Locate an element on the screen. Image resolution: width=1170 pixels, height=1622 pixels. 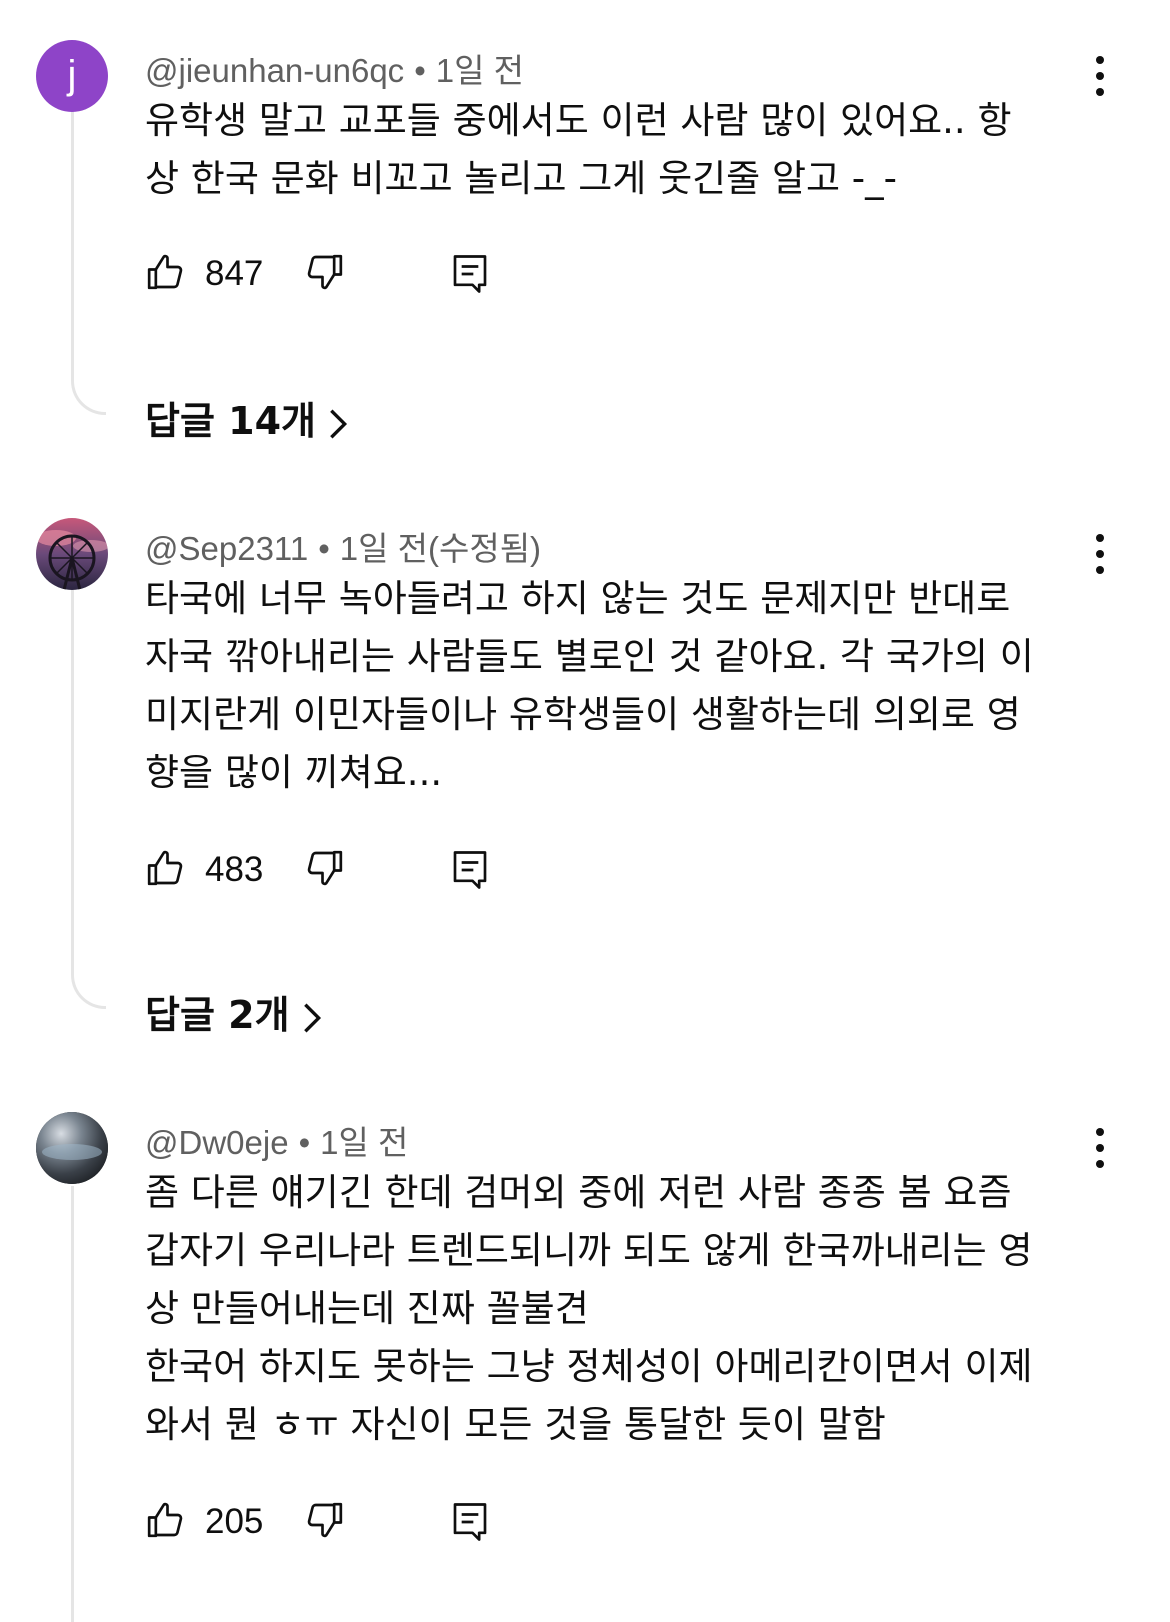
metallic-sphere-avatar-image is located at coordinates (72, 1148).